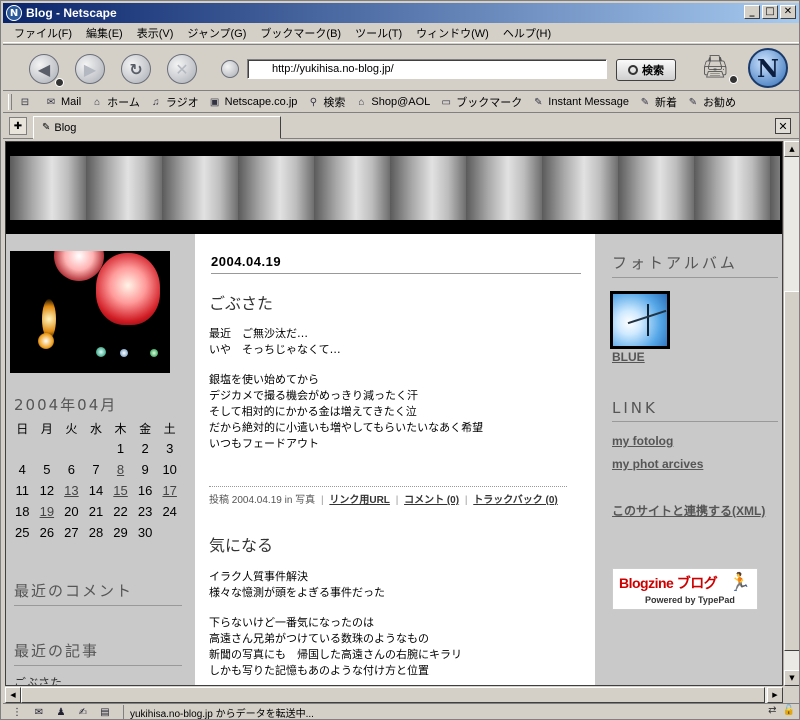  Describe the element at coordinates (346, 427) in the screenshot. I see `post-line: だから絶対的に小遣いも増やしてもらいたいなあく希望` at that location.